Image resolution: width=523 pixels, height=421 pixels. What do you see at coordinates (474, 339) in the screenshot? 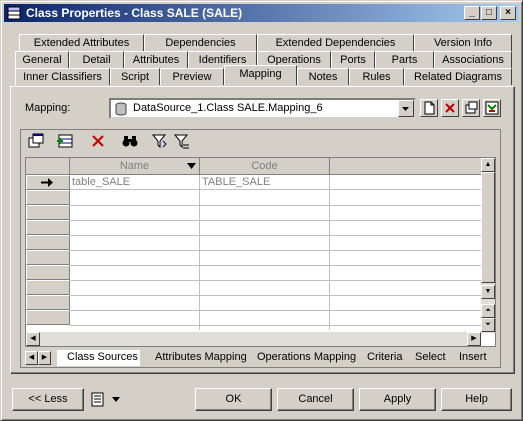
I see `scroll-right-icon: ▶` at bounding box center [474, 339].